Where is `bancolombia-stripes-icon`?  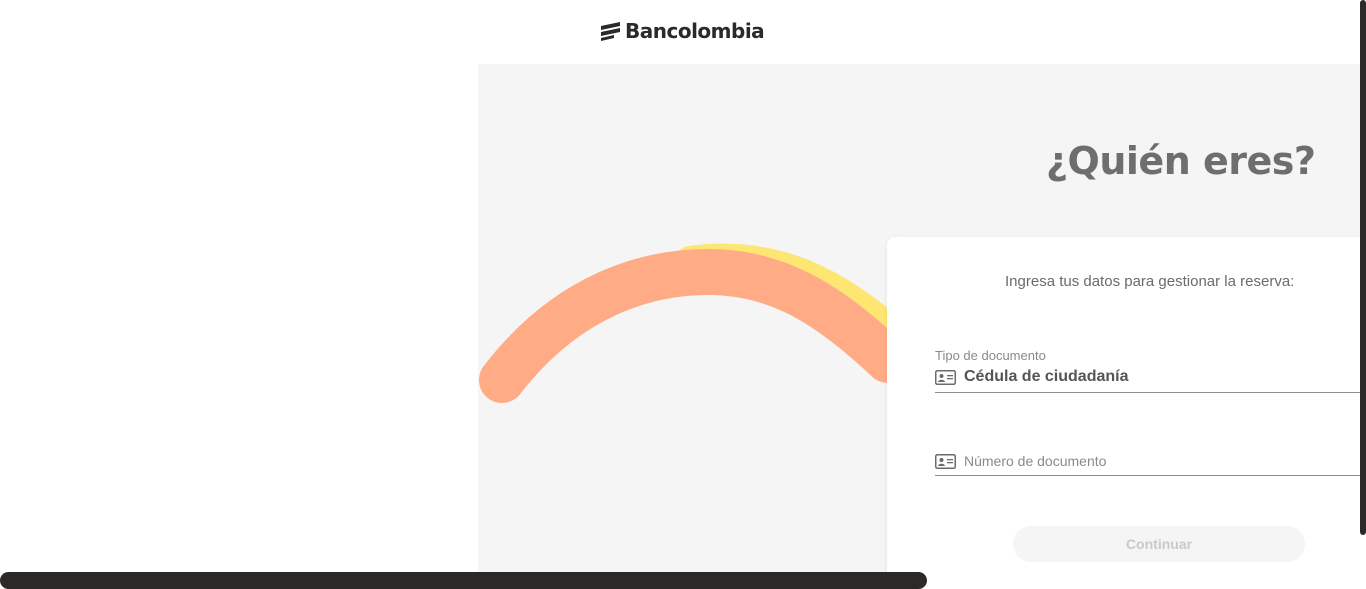 bancolombia-stripes-icon is located at coordinates (610, 31).